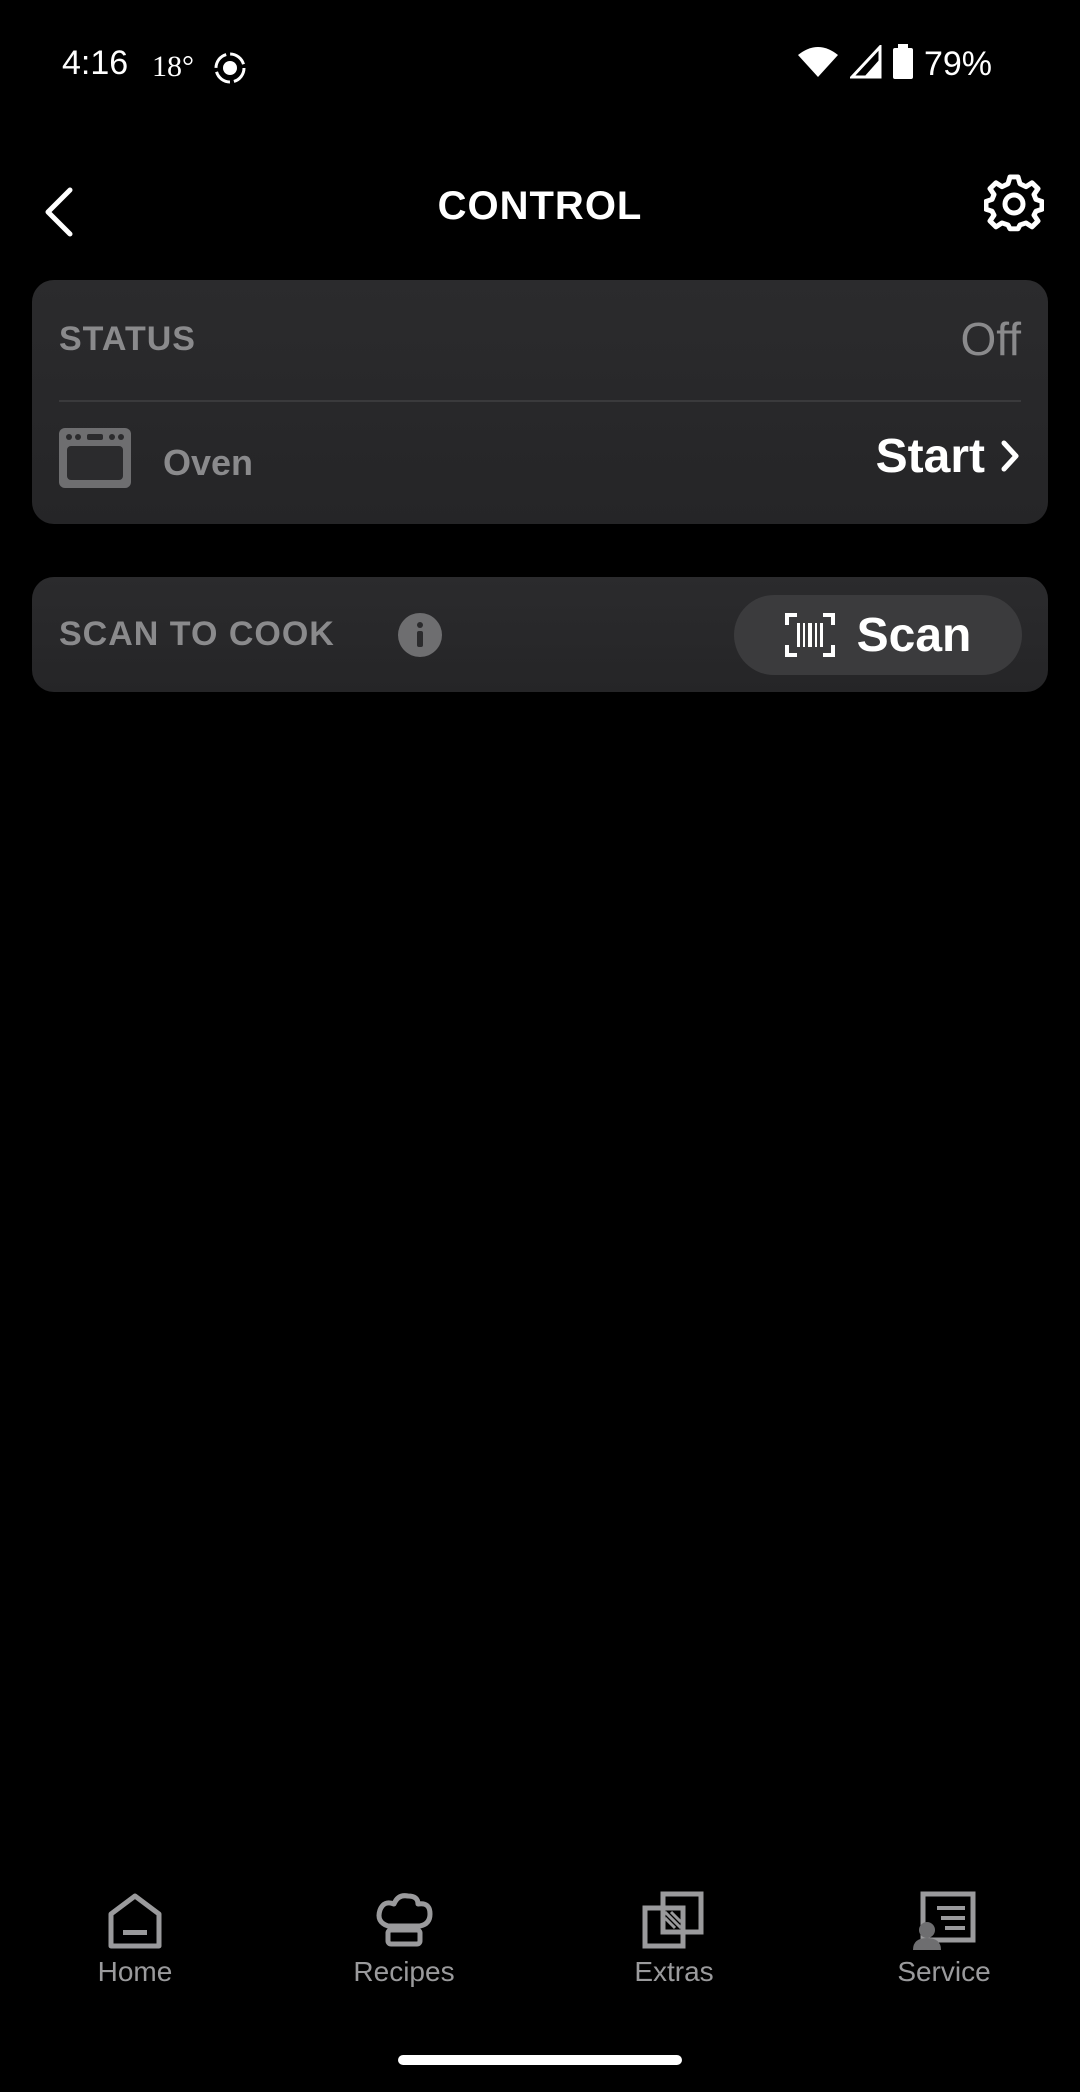 The height and width of the screenshot is (2092, 1080). Describe the element at coordinates (540, 2060) in the screenshot. I see `home-indicator` at that location.